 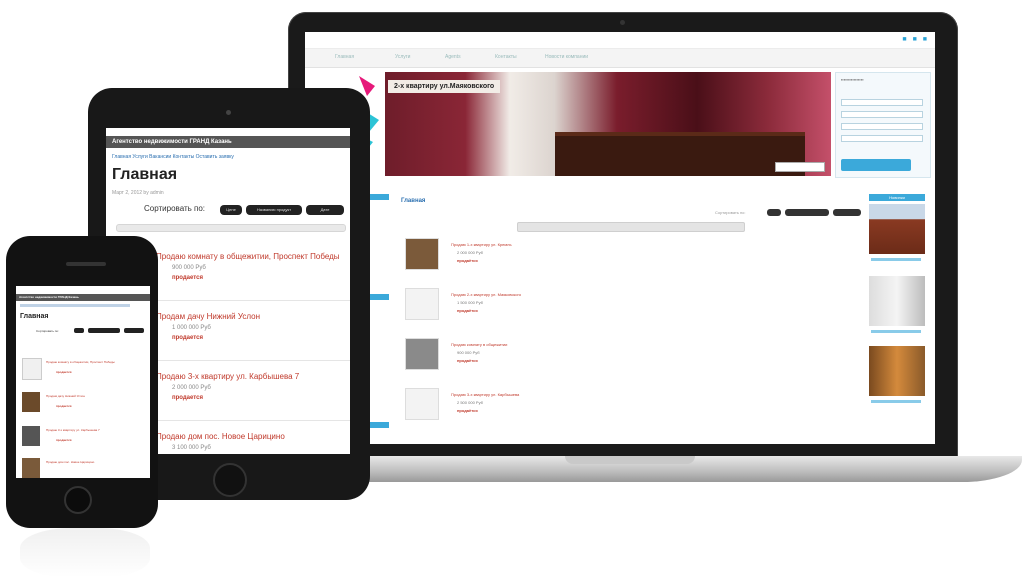 What do you see at coordinates (325, 210) in the screenshot?
I see `tablet-sort-date-button: Дате` at bounding box center [325, 210].